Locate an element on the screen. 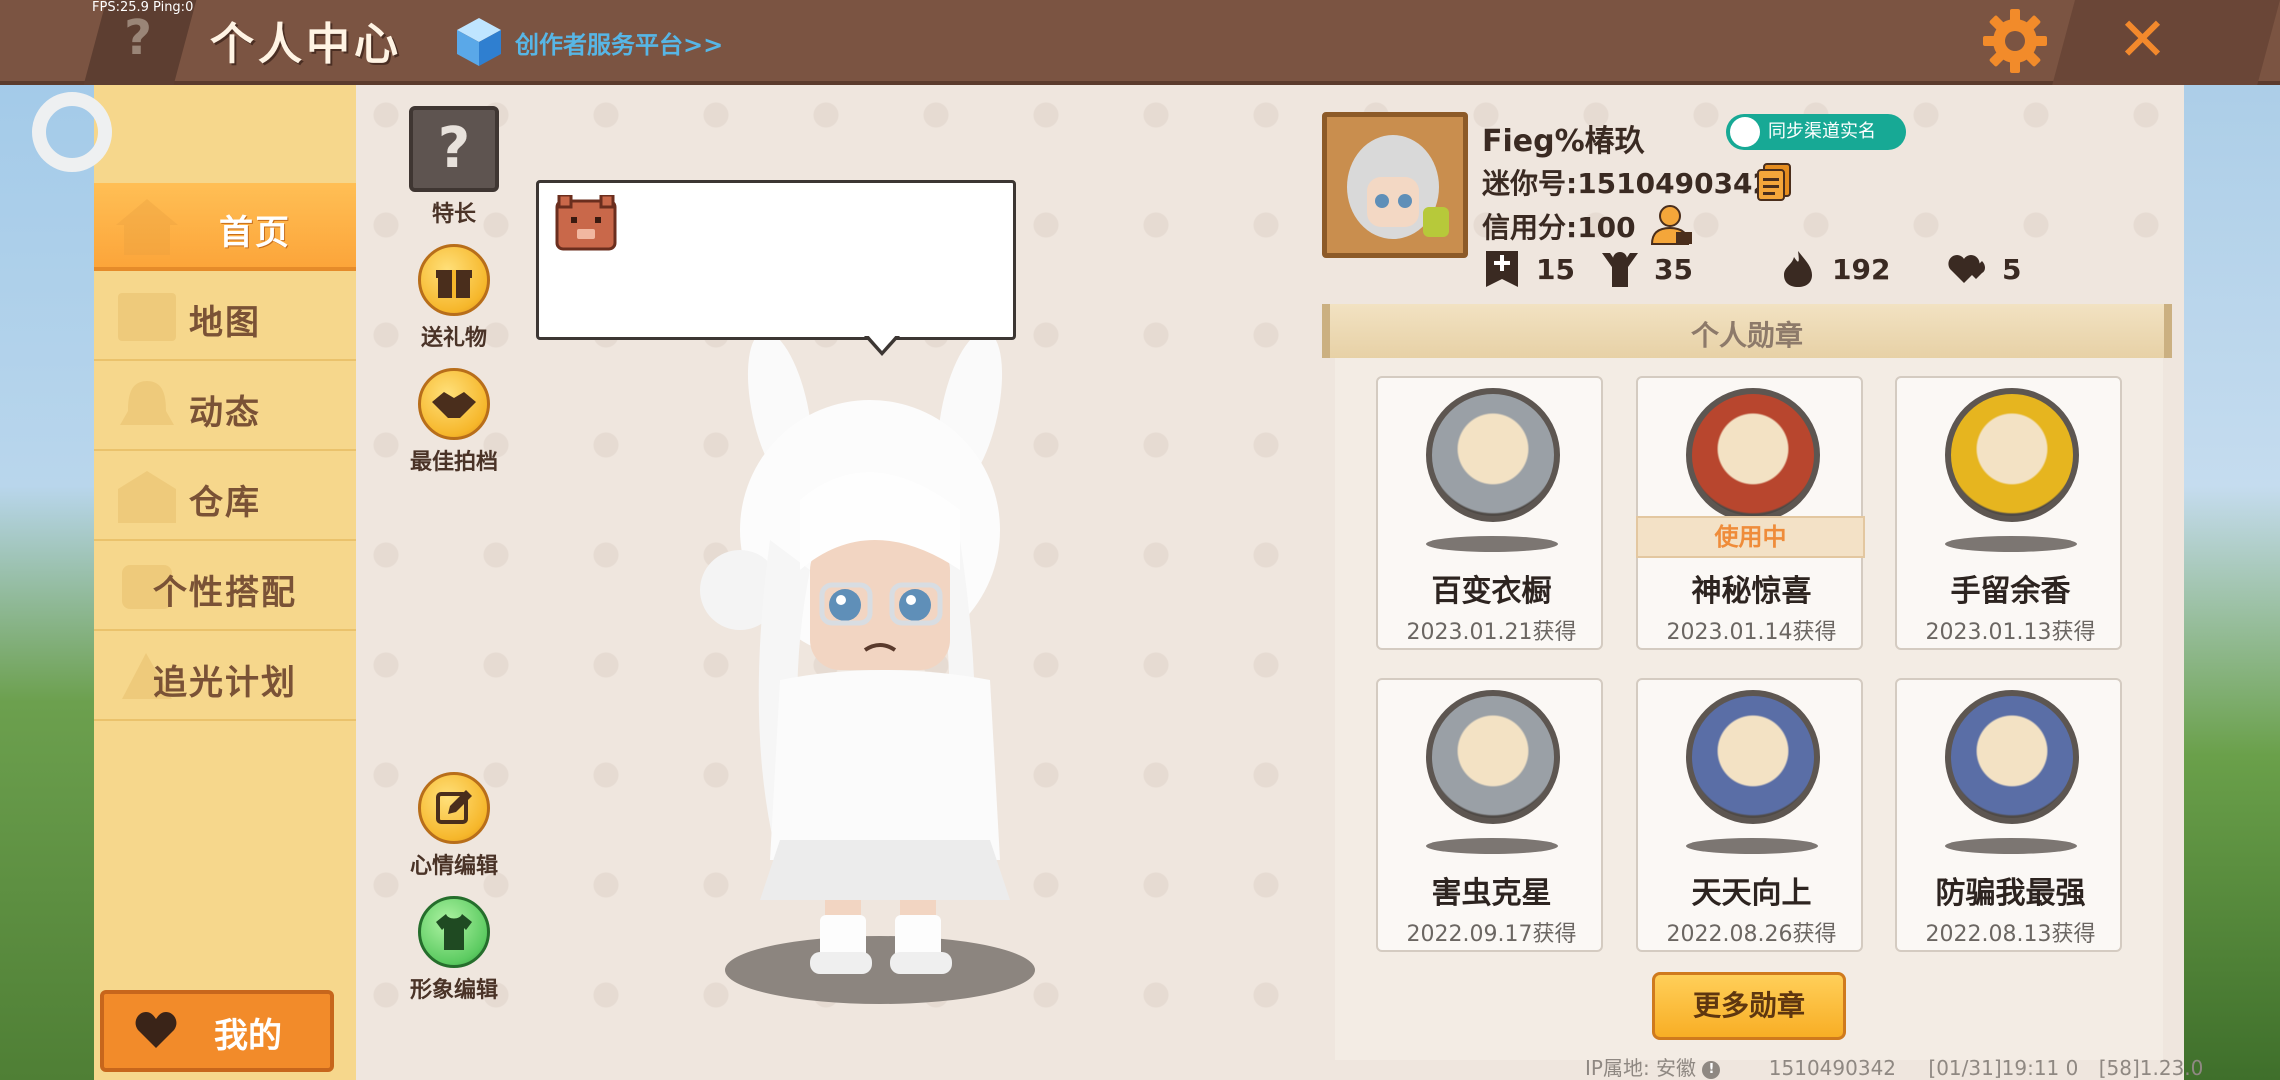 The width and height of the screenshot is (2280, 1080). shirt-icon is located at coordinates (454, 932).